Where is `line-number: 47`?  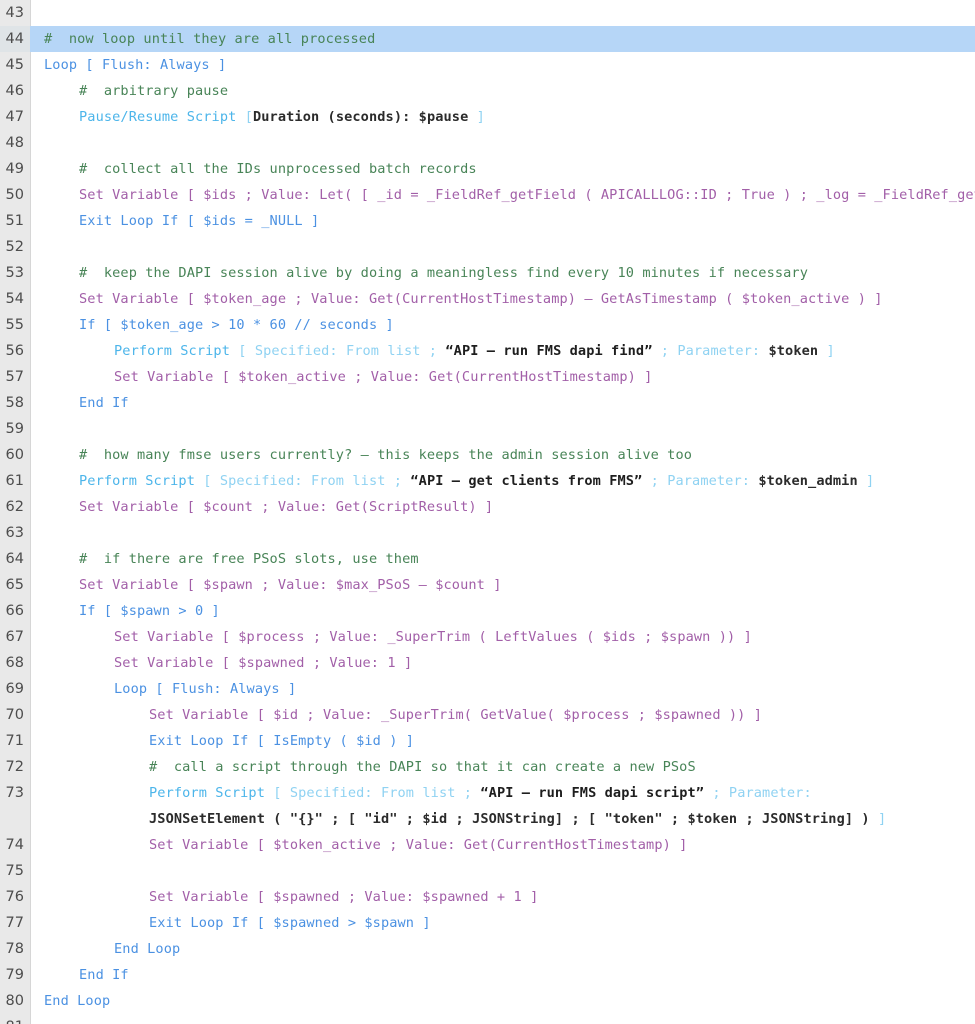 line-number: 47 is located at coordinates (14, 117).